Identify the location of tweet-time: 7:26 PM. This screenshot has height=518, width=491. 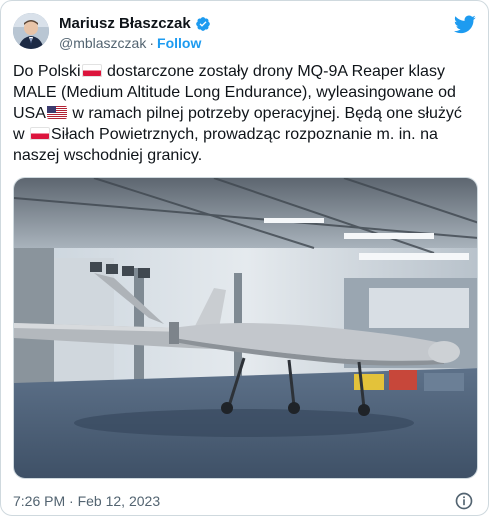
(39, 501).